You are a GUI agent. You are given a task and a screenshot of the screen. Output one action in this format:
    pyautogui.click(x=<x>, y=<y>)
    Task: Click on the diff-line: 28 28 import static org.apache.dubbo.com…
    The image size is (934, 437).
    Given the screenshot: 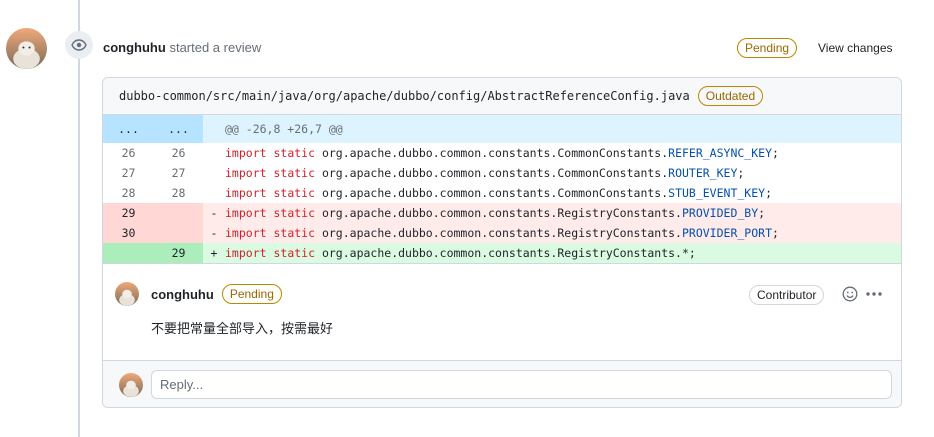 What is the action you would take?
    pyautogui.click(x=502, y=193)
    